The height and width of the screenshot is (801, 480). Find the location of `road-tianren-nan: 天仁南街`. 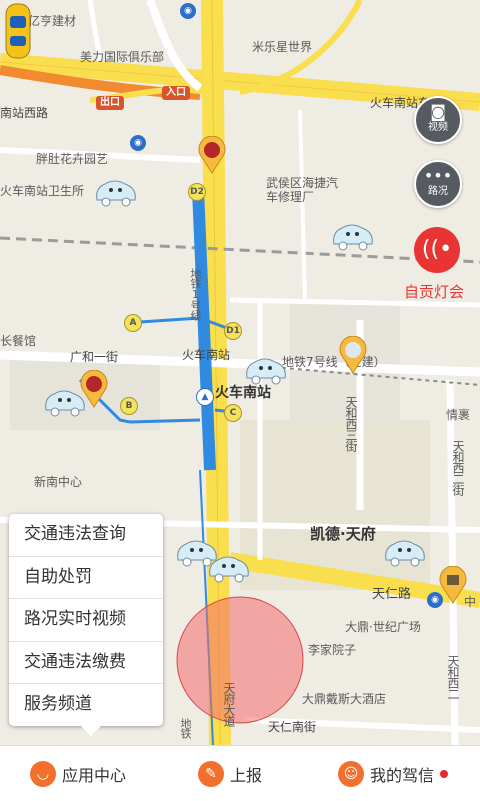

road-tianren-nan: 天仁南街 is located at coordinates (292, 727).